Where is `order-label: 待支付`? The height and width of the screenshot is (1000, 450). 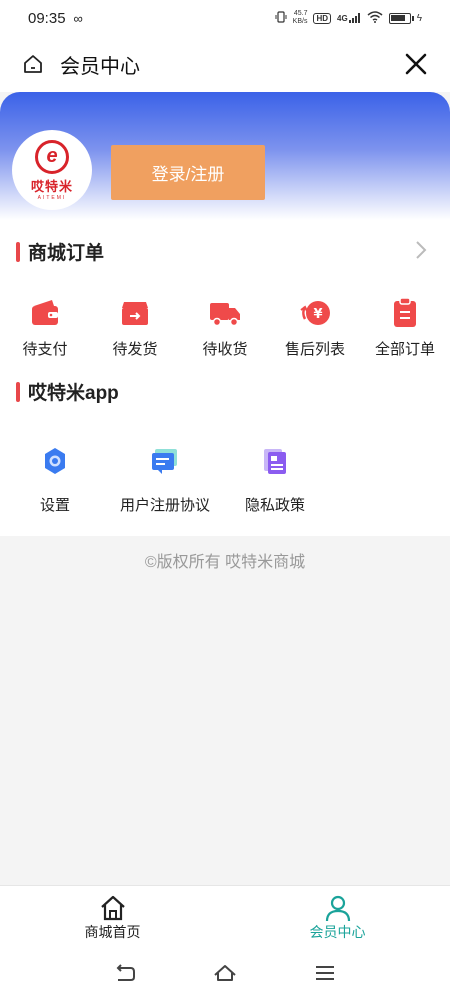
order-label: 待支付 is located at coordinates (45, 349).